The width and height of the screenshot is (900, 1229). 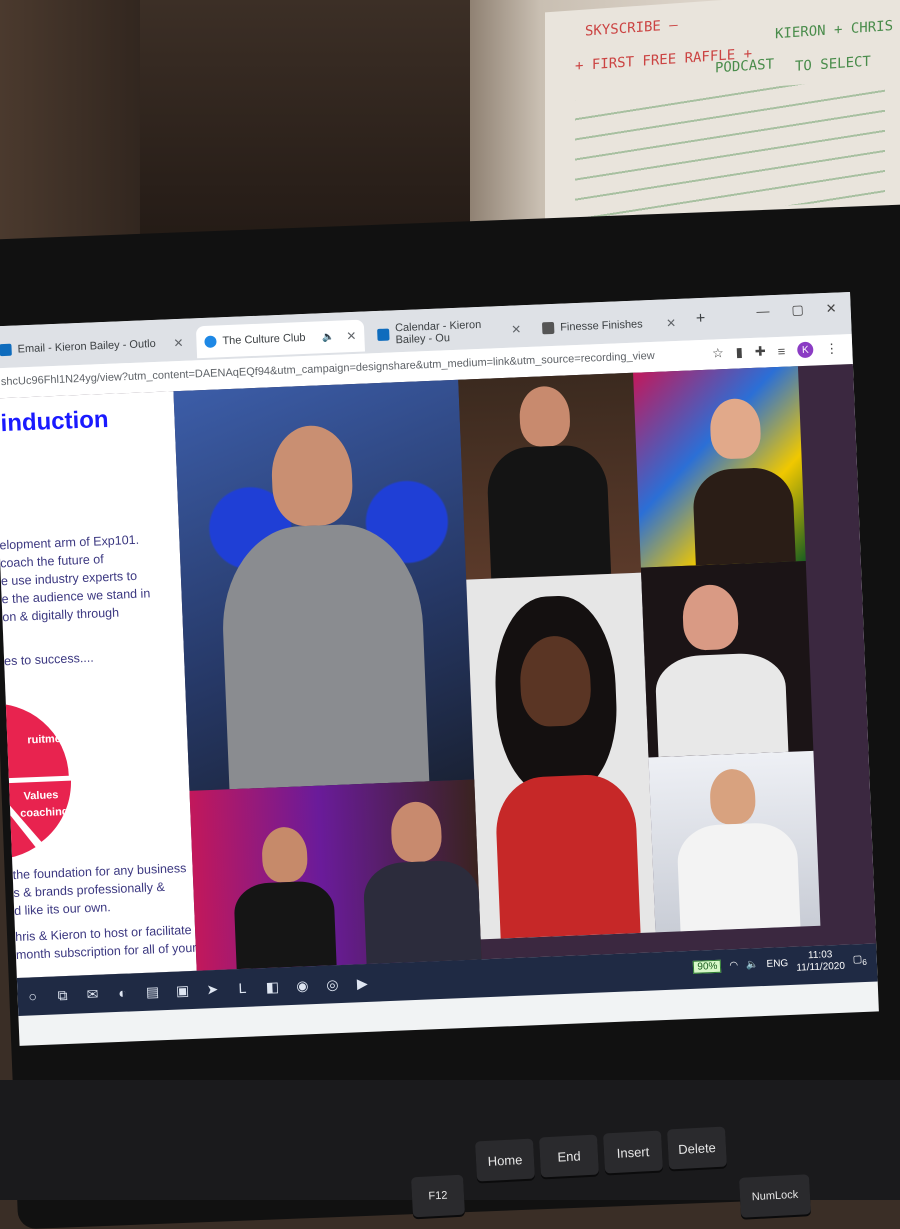 What do you see at coordinates (62, 909) in the screenshot?
I see `footer-line: d like its our own.` at bounding box center [62, 909].